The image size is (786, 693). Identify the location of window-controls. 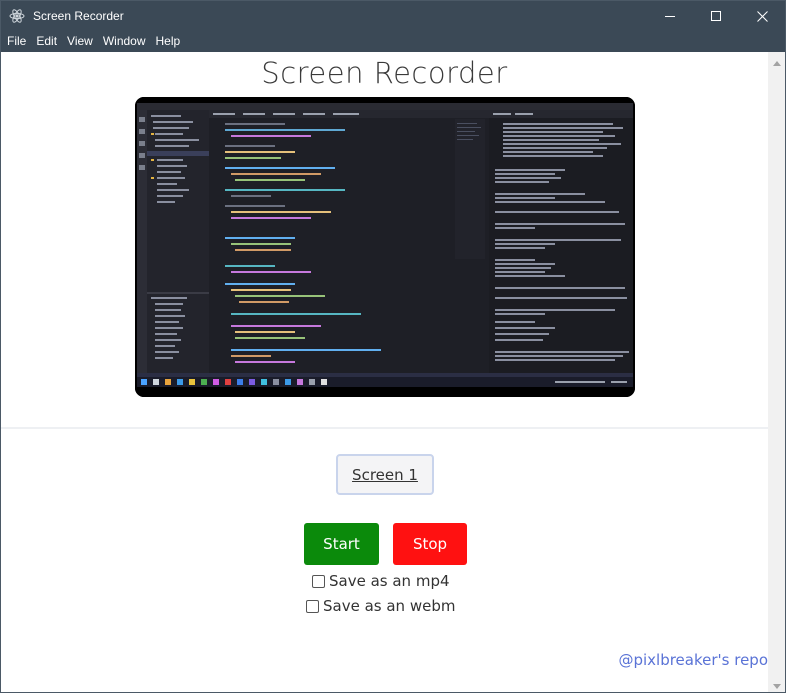
(716, 16).